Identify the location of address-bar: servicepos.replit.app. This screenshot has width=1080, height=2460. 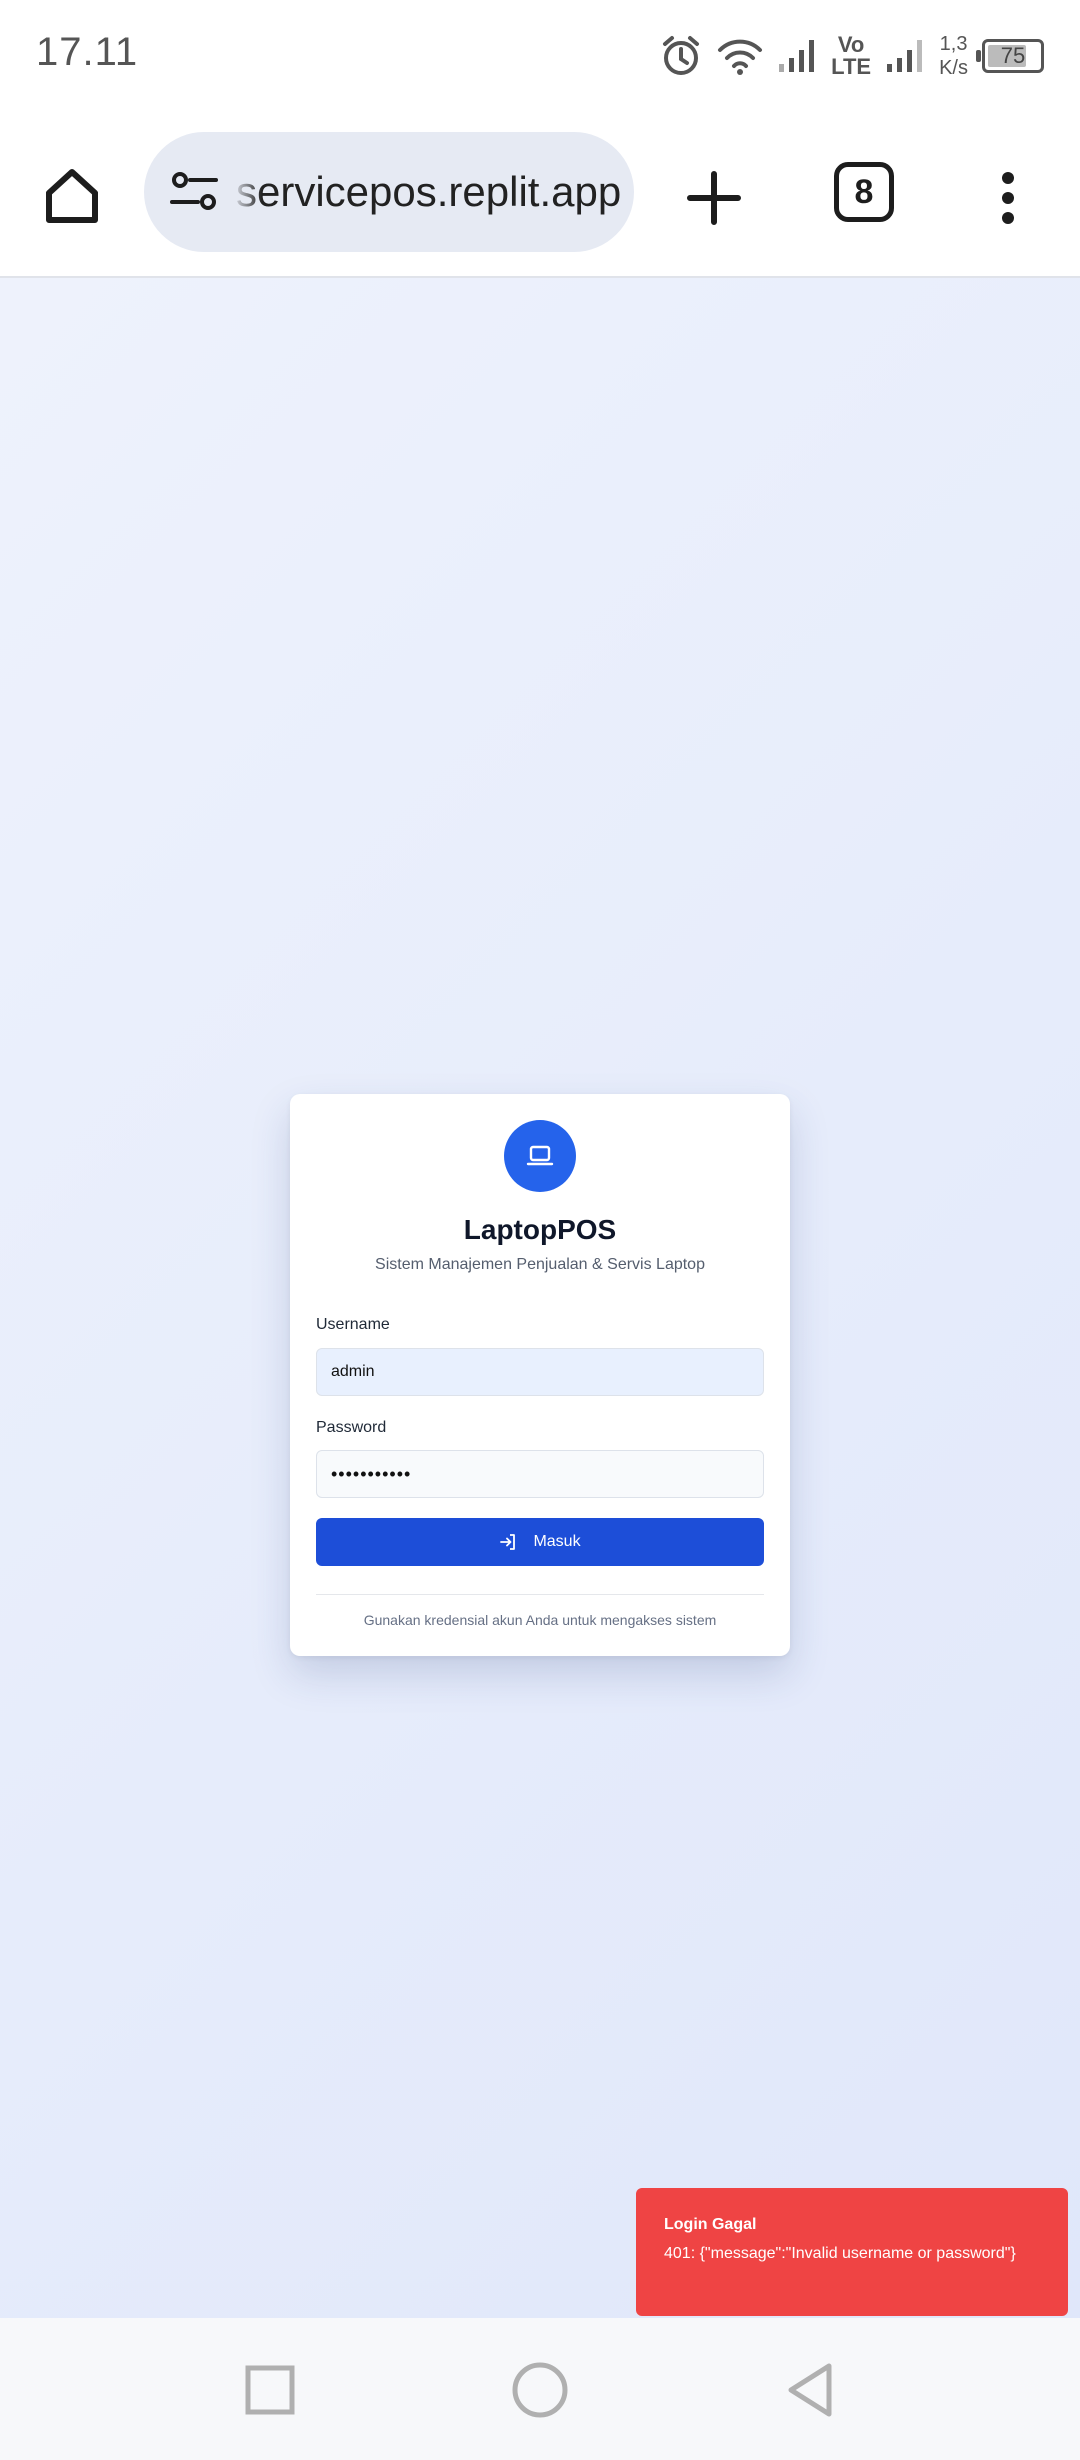
(389, 192).